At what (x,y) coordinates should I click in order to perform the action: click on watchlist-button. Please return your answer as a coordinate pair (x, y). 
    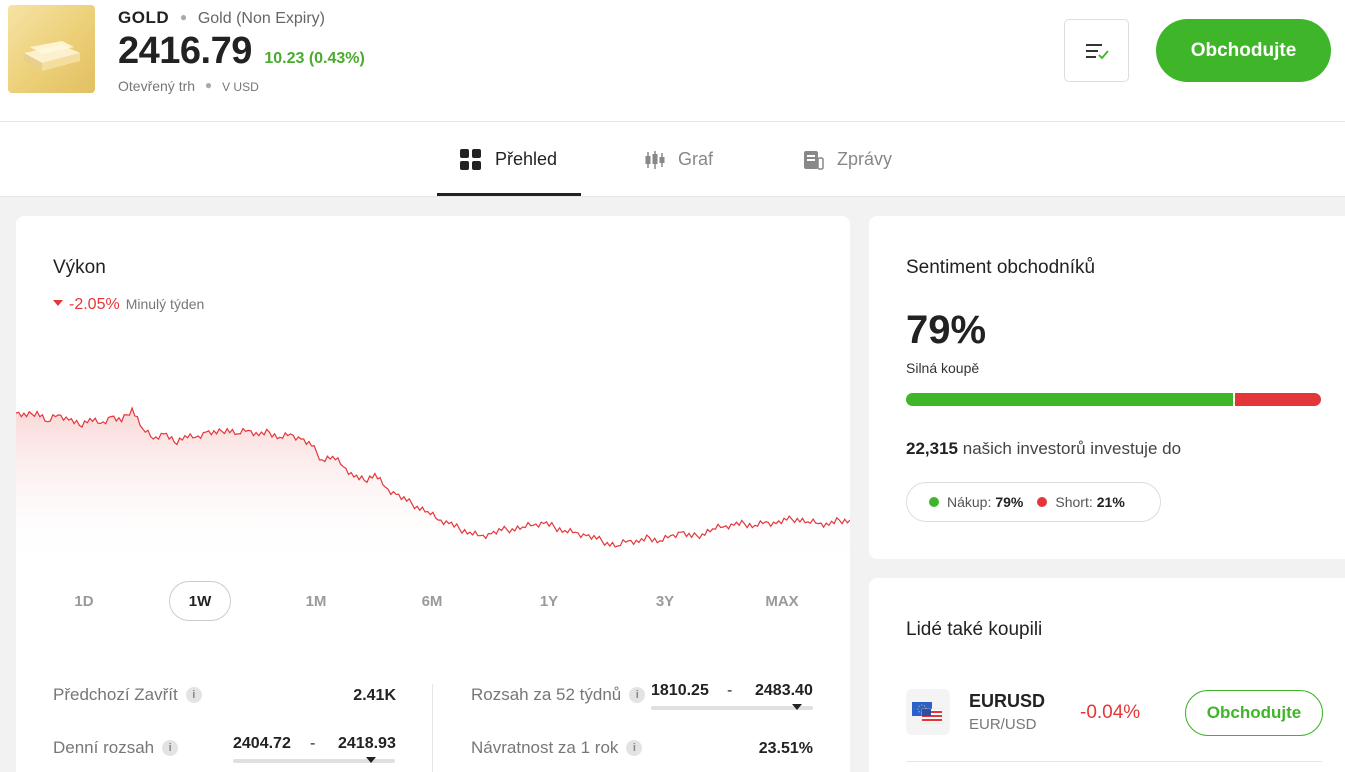
    Looking at the image, I should click on (1096, 50).